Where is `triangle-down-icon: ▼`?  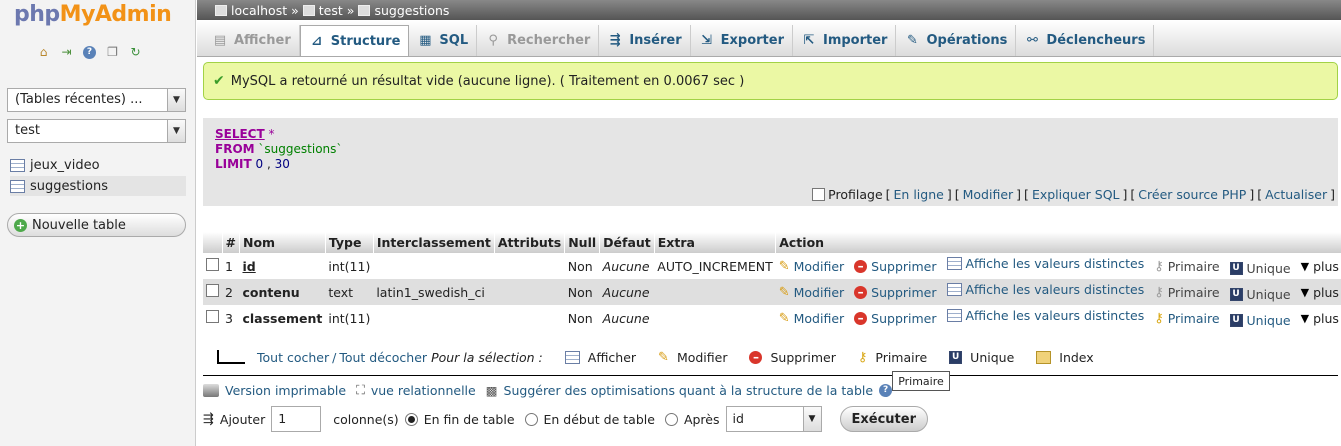 triangle-down-icon: ▼ is located at coordinates (1305, 267).